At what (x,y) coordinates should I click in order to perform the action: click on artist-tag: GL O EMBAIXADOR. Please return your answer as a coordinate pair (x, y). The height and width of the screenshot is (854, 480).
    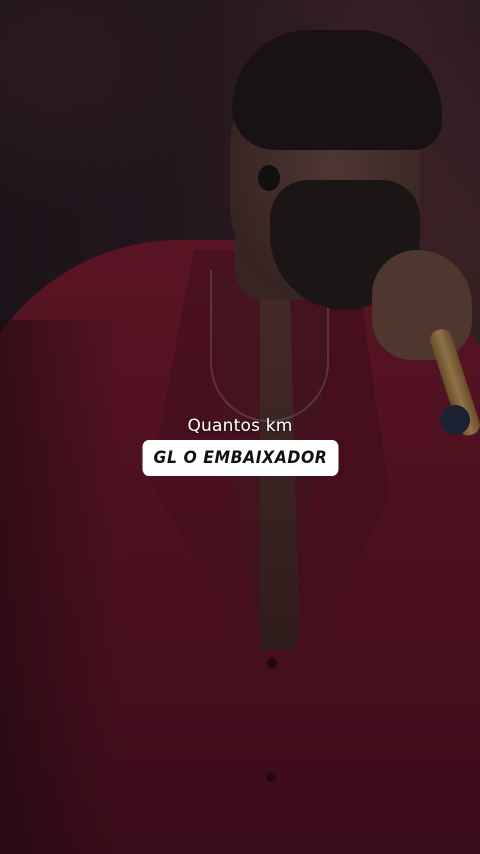
    Looking at the image, I should click on (240, 458).